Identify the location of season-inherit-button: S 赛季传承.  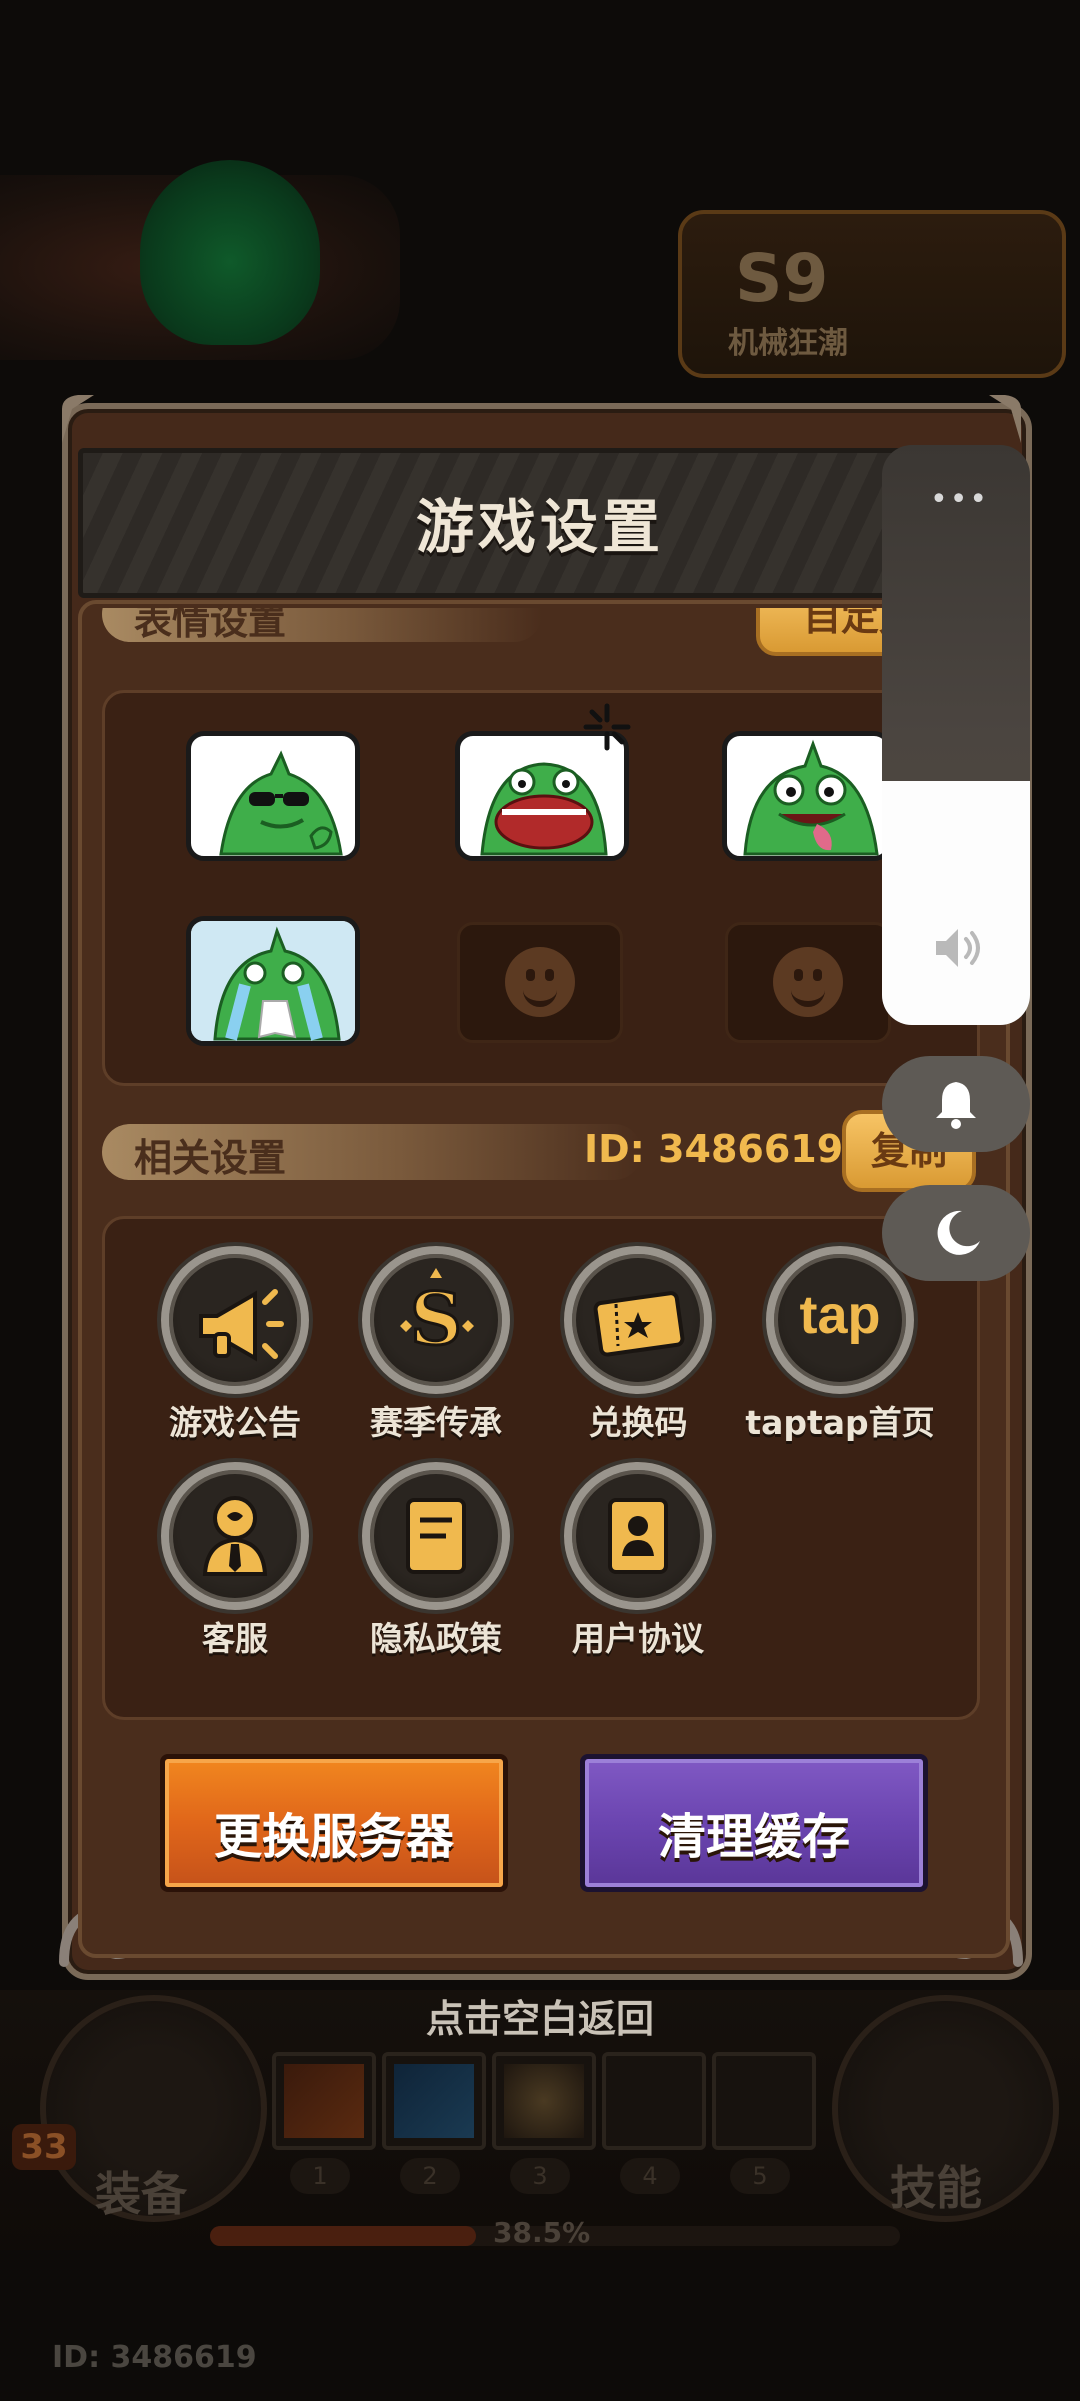
(436, 1344).